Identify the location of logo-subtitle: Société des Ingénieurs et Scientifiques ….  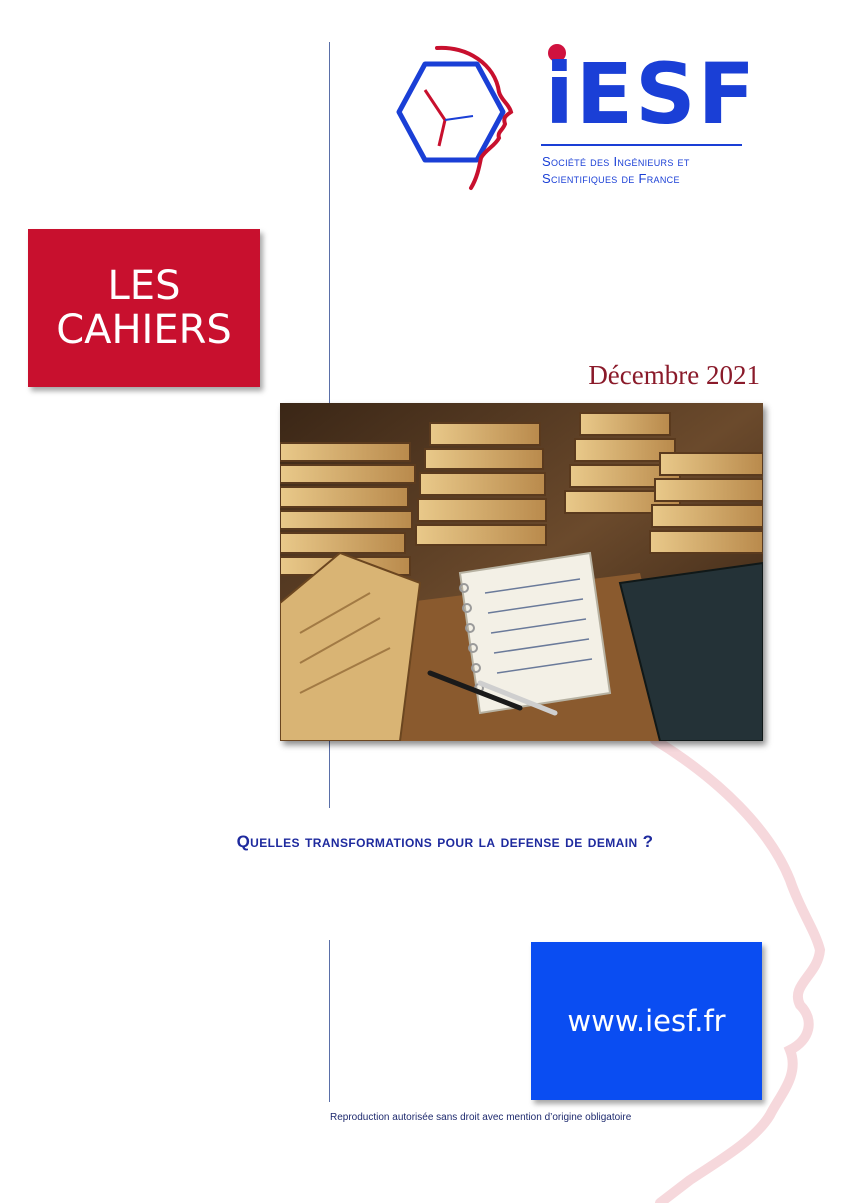
(616, 170).